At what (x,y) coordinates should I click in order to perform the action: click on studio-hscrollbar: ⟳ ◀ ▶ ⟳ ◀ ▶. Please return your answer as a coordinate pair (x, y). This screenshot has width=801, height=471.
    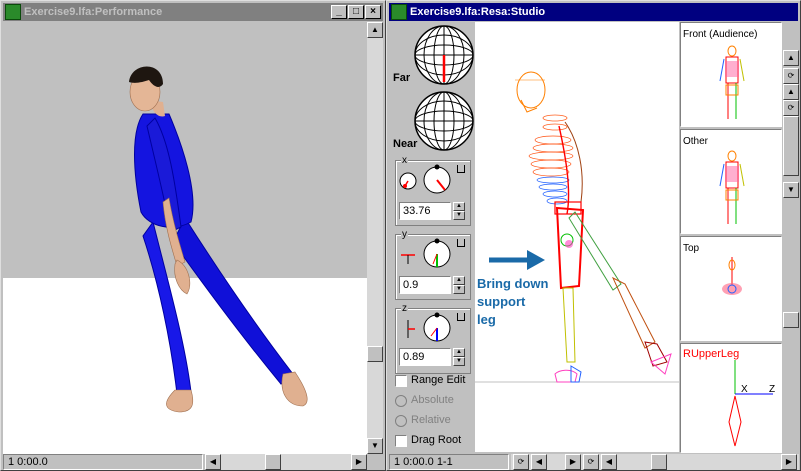
    Looking at the image, I should click on (655, 462).